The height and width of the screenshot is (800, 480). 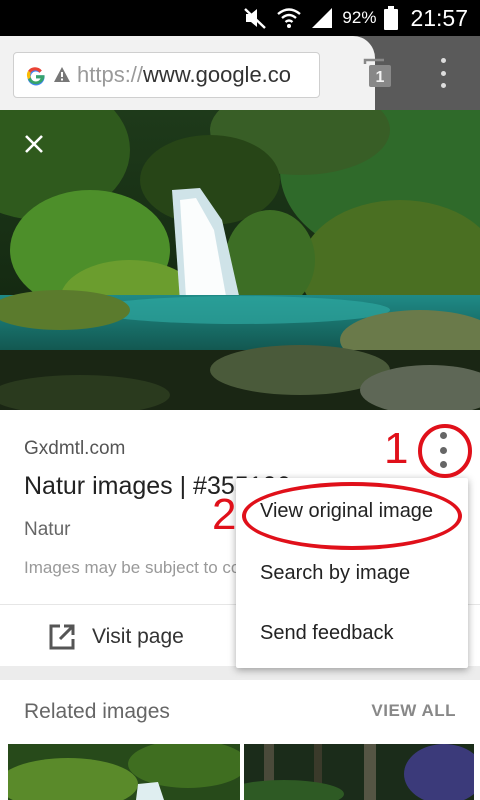 I want to click on menu-icon, so click(x=443, y=73).